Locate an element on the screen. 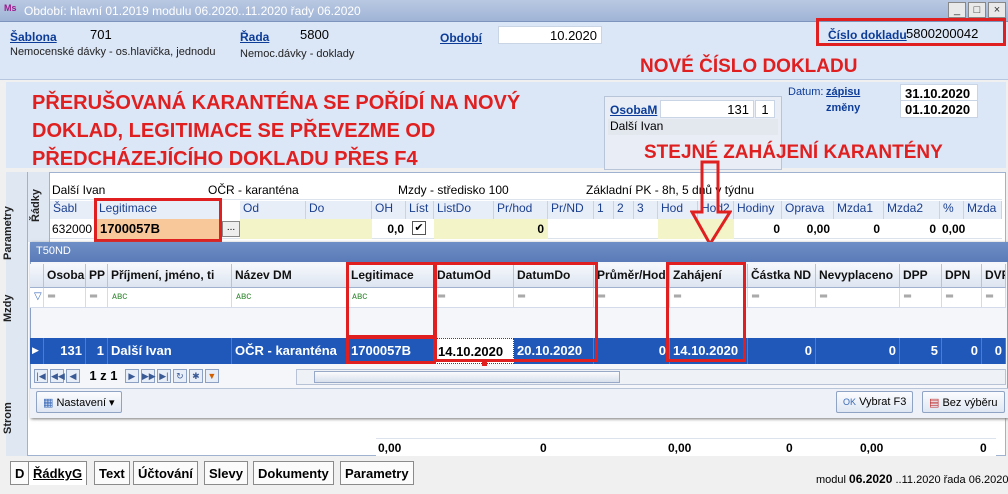 This screenshot has width=1008, height=494. col-3: 3 is located at coordinates (646, 210).